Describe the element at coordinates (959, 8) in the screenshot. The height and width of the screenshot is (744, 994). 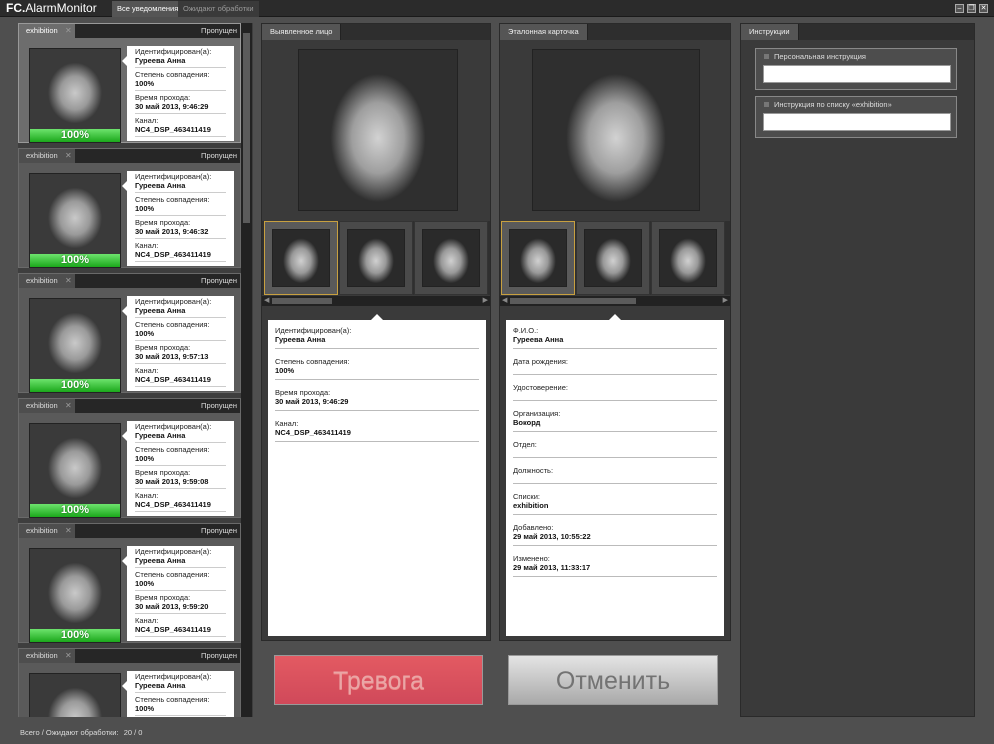
I see `minimize-icon: –` at that location.